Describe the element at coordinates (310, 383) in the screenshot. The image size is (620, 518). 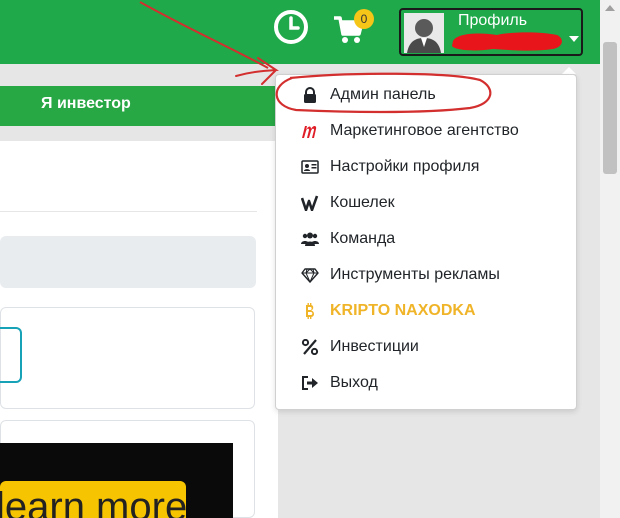
I see `sign-out-icon` at that location.